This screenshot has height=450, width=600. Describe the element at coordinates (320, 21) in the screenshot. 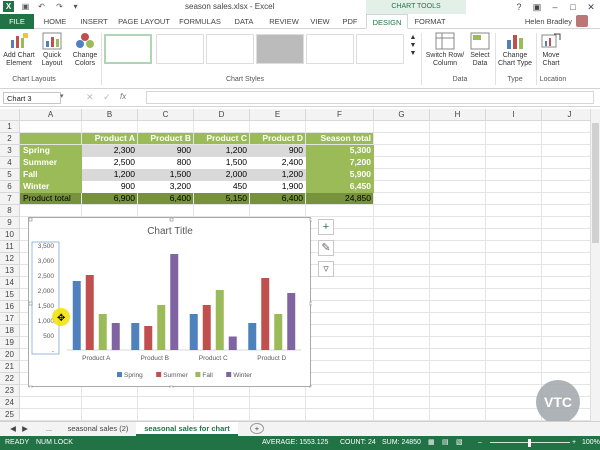

I see `tab-view: VIEW` at that location.